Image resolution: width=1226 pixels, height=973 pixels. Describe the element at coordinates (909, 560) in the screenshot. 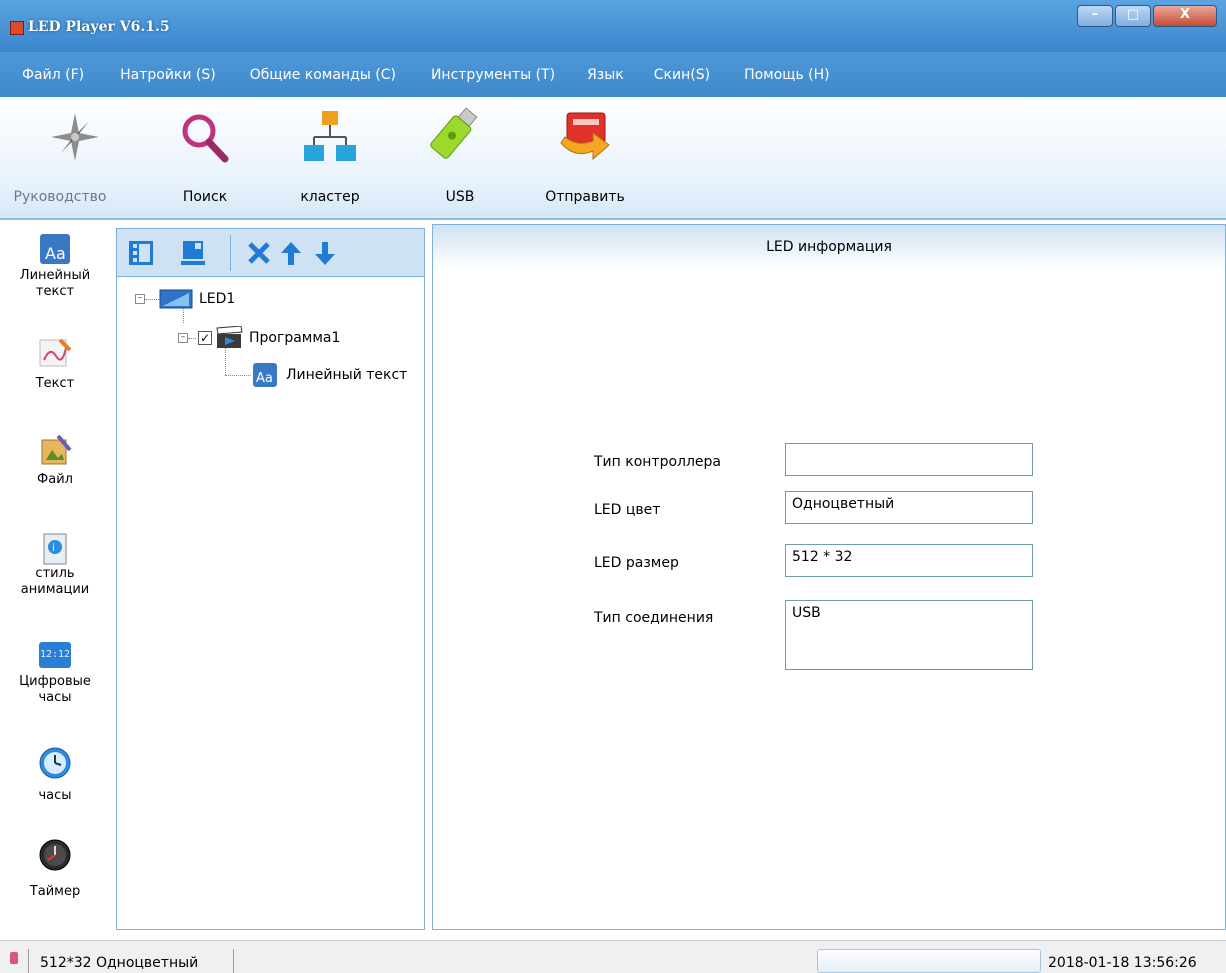

I see `led-size-field: 512 * 32` at that location.